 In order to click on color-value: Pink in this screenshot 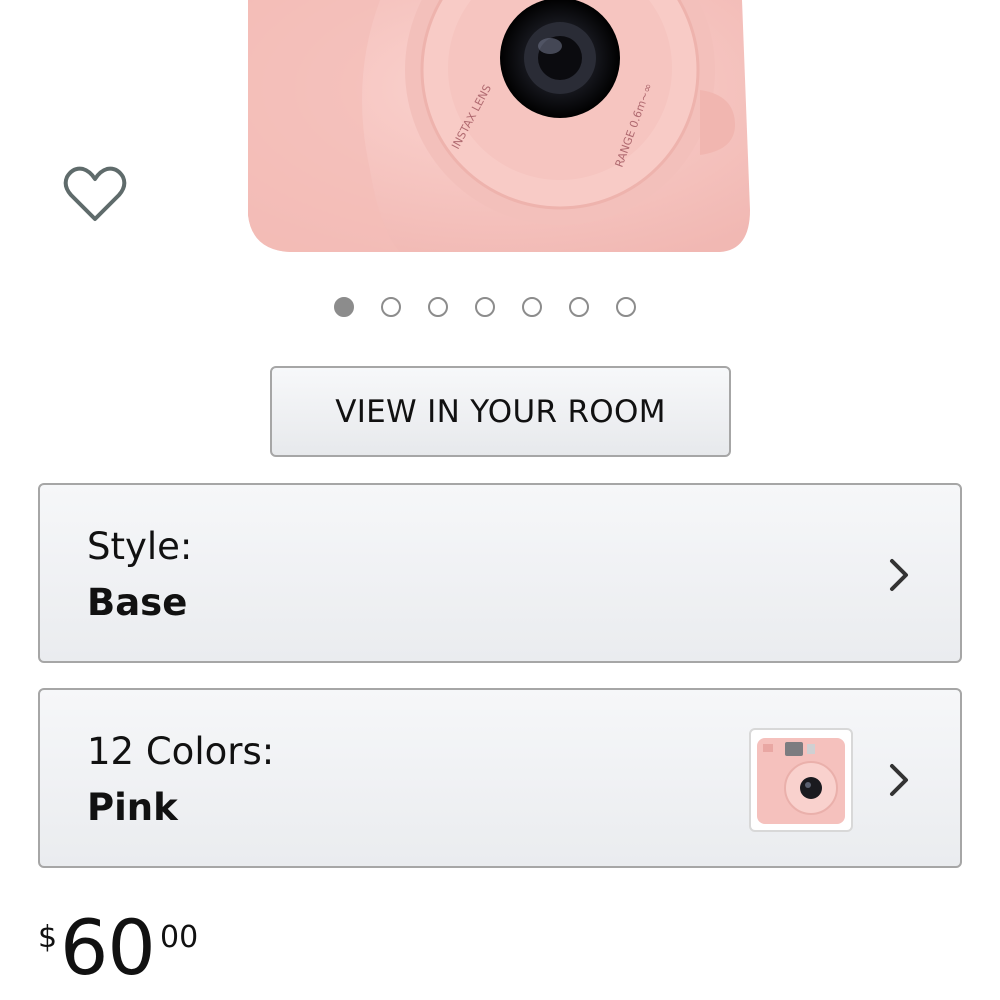, I will do `click(132, 807)`.